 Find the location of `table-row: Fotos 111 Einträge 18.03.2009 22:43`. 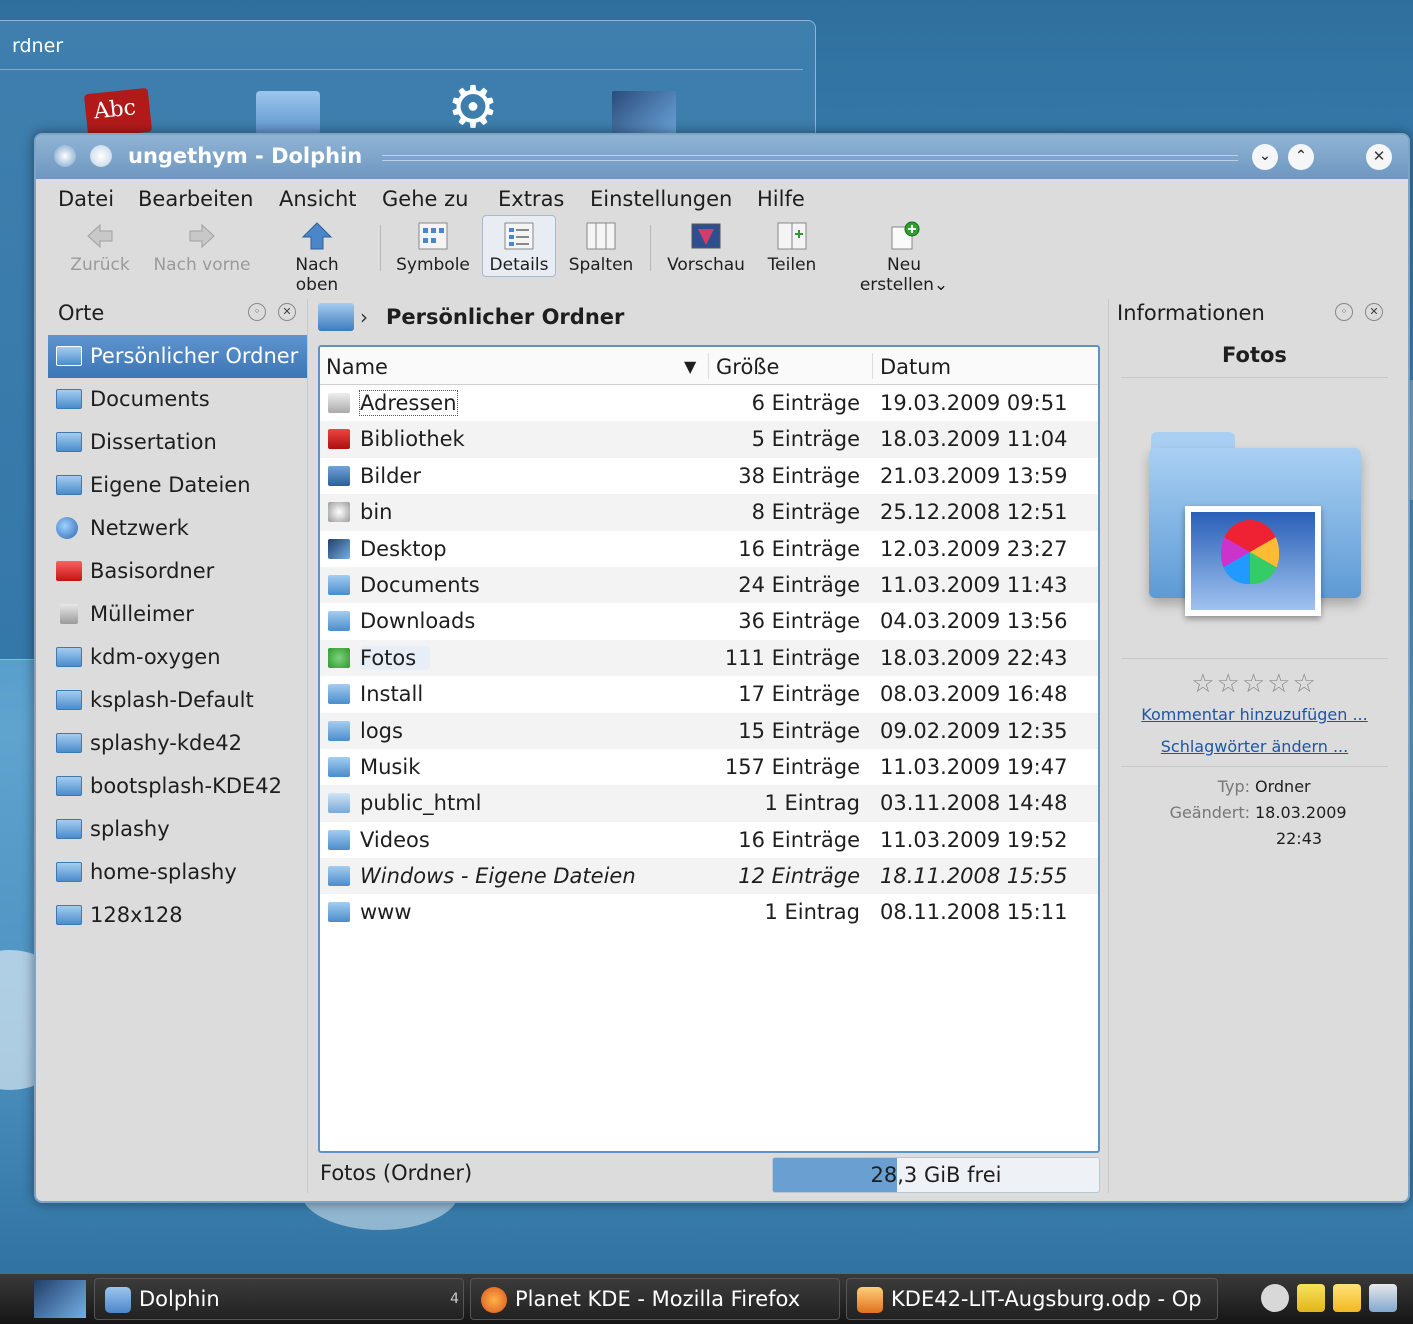

table-row: Fotos 111 Einträge 18.03.2009 22:43 is located at coordinates (709, 658).